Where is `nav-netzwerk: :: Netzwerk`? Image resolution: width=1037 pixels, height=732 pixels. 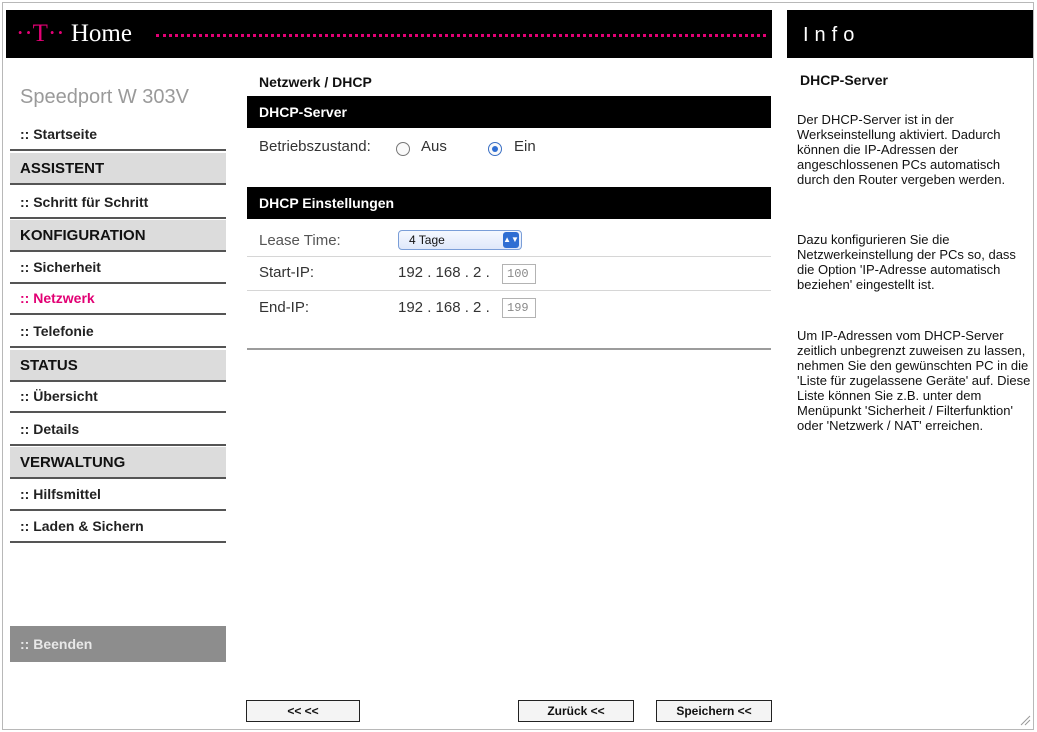
nav-netzwerk: :: Netzwerk is located at coordinates (118, 299).